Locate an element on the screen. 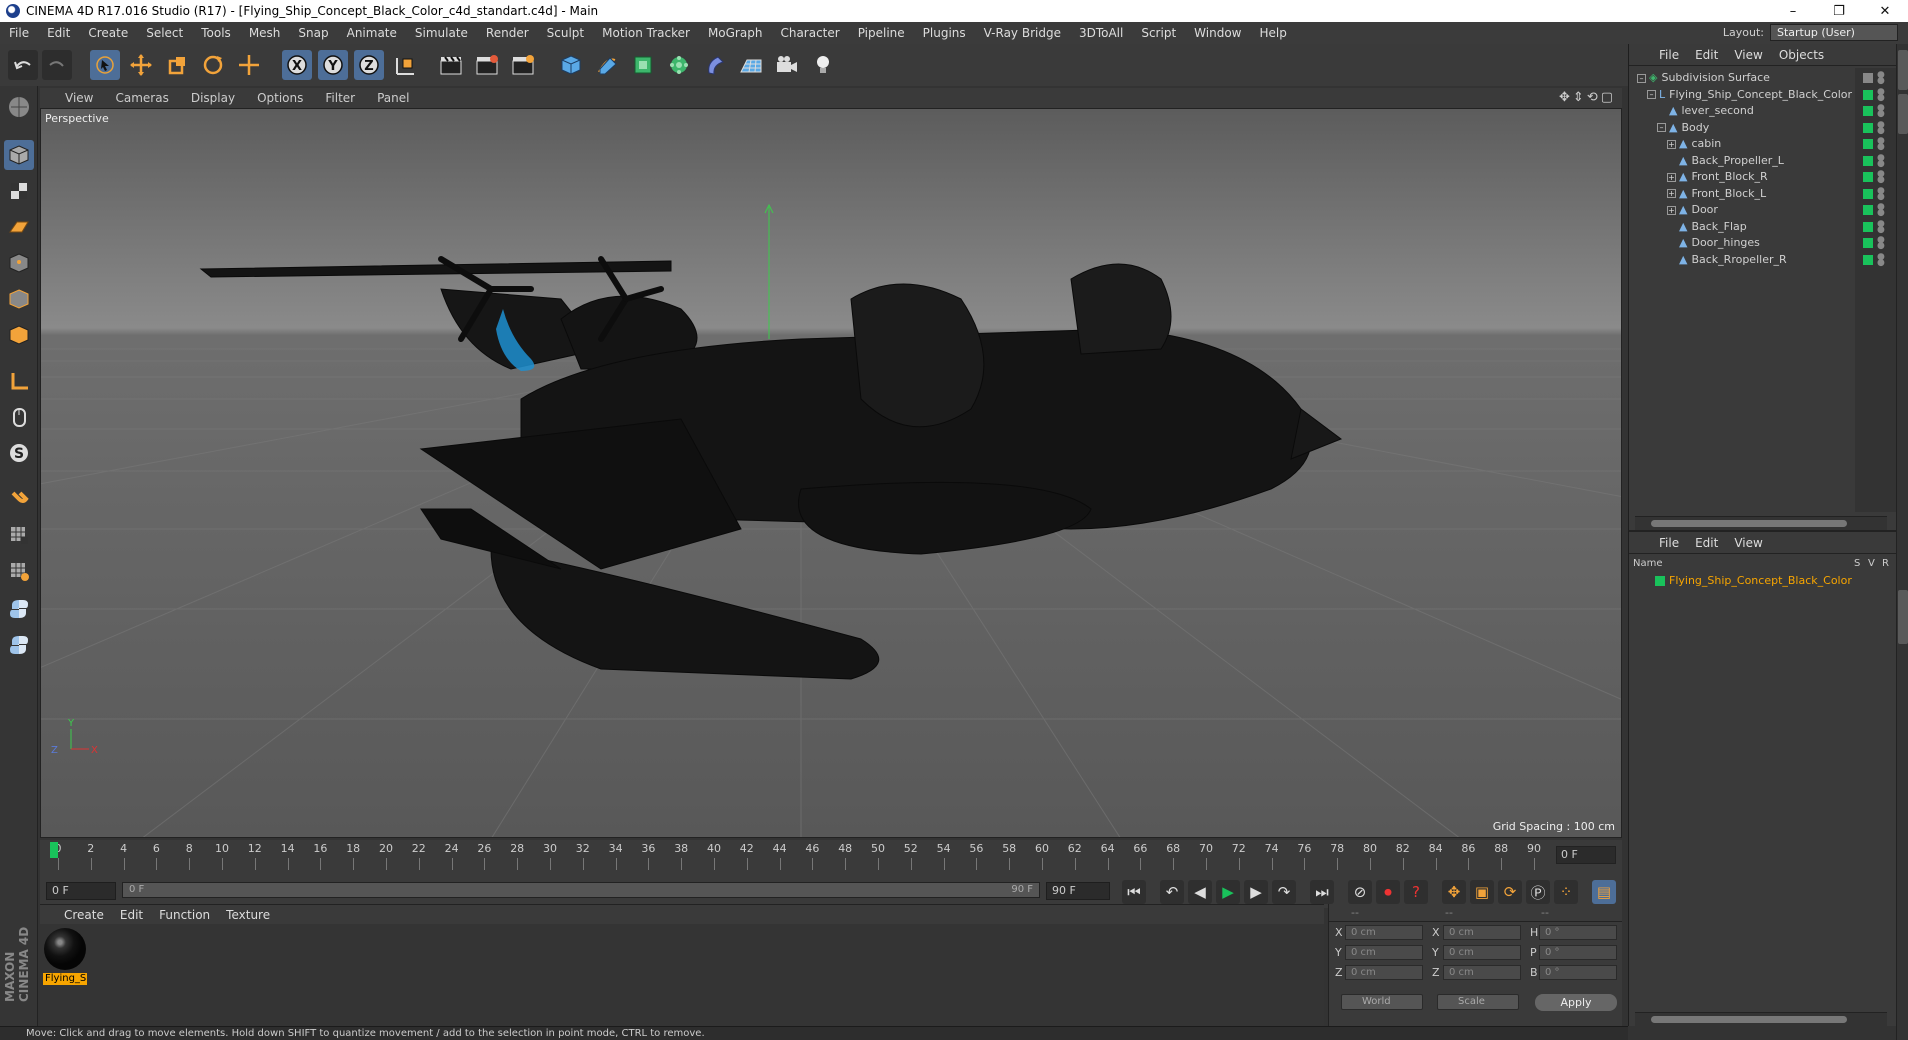  viewport-menu-display: Display is located at coordinates (213, 98).